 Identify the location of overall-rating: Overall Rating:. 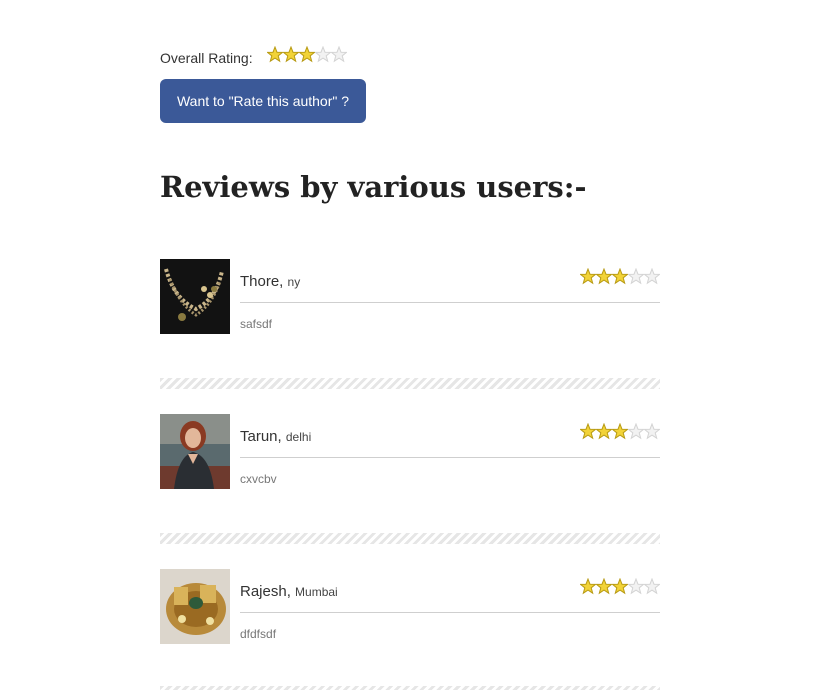
(253, 58).